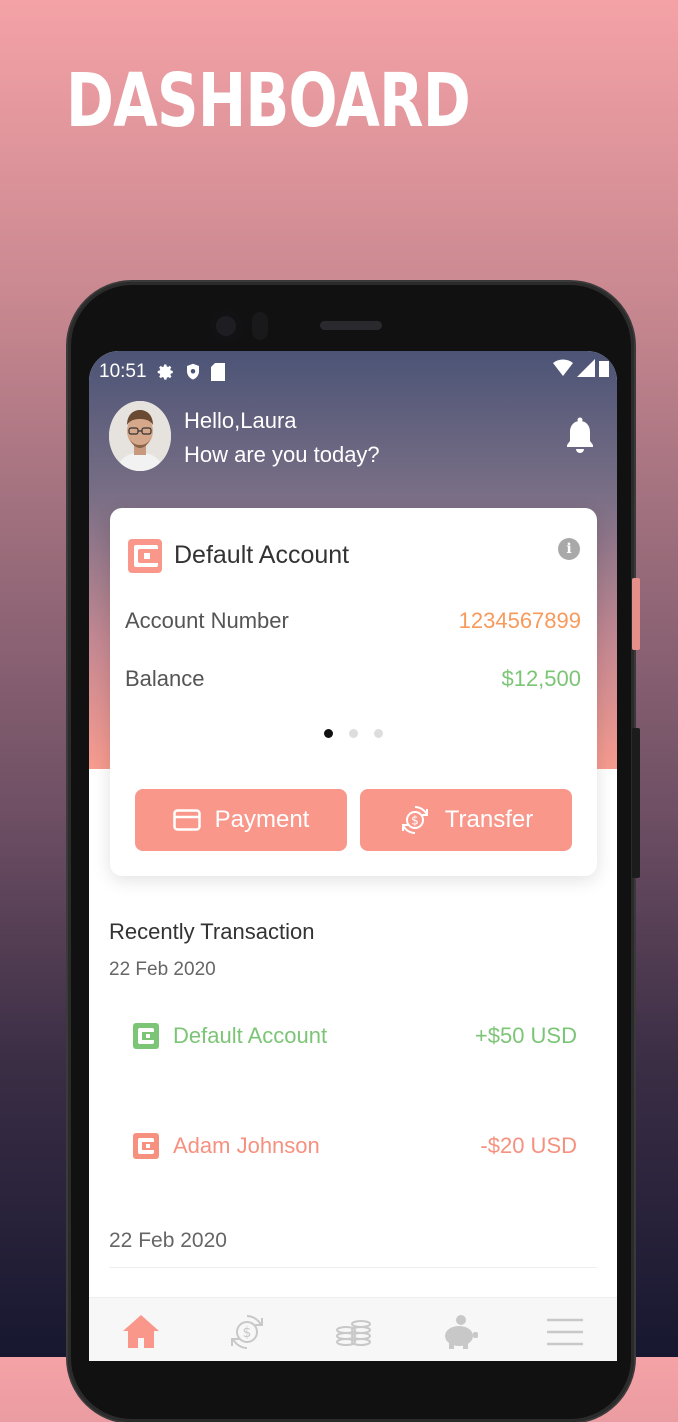 This screenshot has width=678, height=1422. I want to click on wifi-icon, so click(563, 367).